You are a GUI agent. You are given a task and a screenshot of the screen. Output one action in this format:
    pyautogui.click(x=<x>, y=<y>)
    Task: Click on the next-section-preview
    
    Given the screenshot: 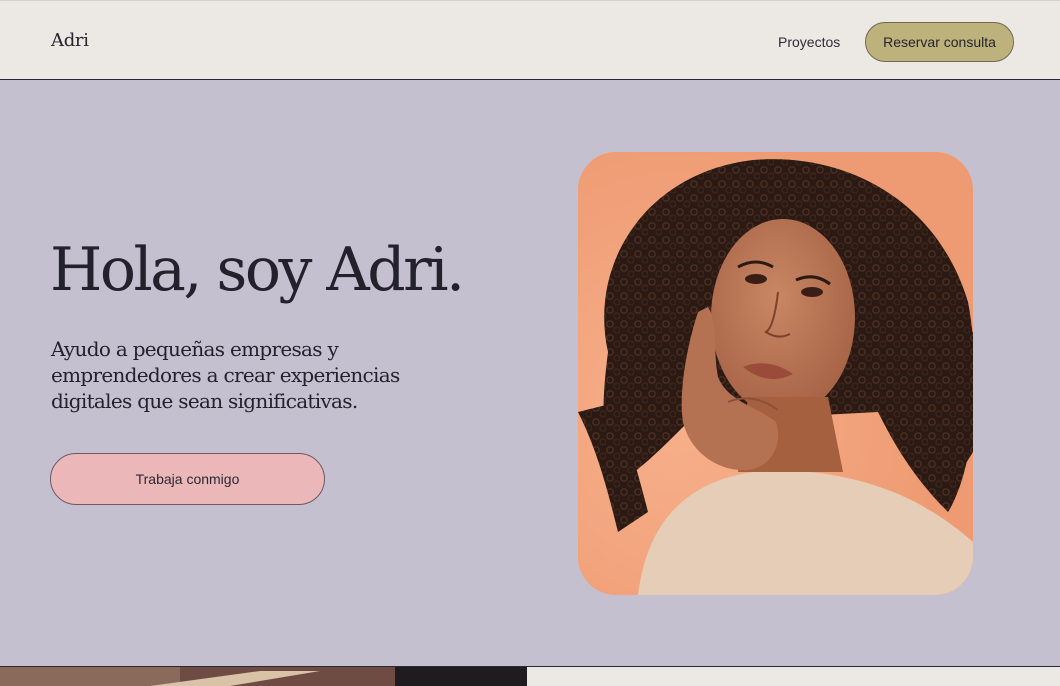 What is the action you would take?
    pyautogui.click(x=530, y=676)
    